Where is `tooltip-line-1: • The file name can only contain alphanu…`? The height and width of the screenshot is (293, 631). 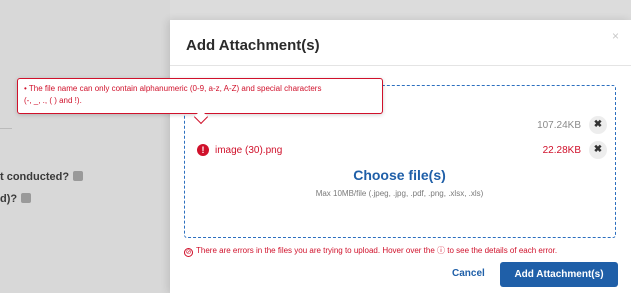 tooltip-line-1: • The file name can only contain alphanu… is located at coordinates (173, 88).